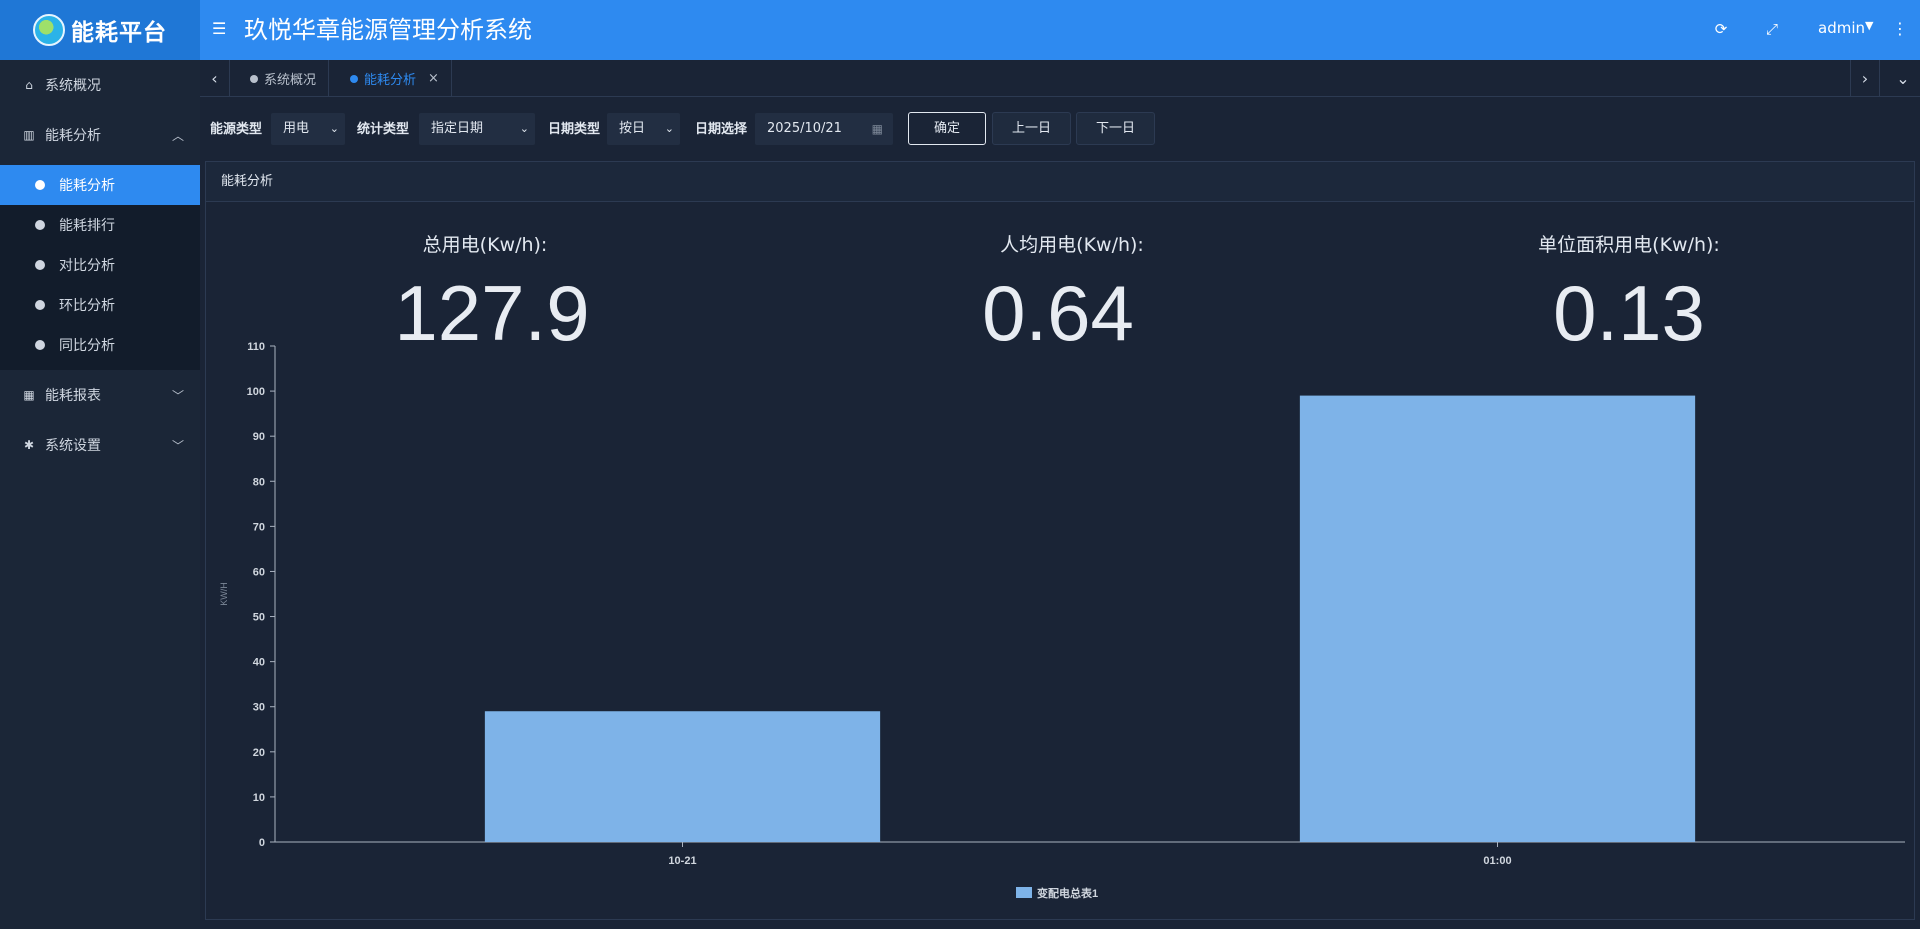  Describe the element at coordinates (947, 128) in the screenshot. I see `confirm-button: 确定` at that location.